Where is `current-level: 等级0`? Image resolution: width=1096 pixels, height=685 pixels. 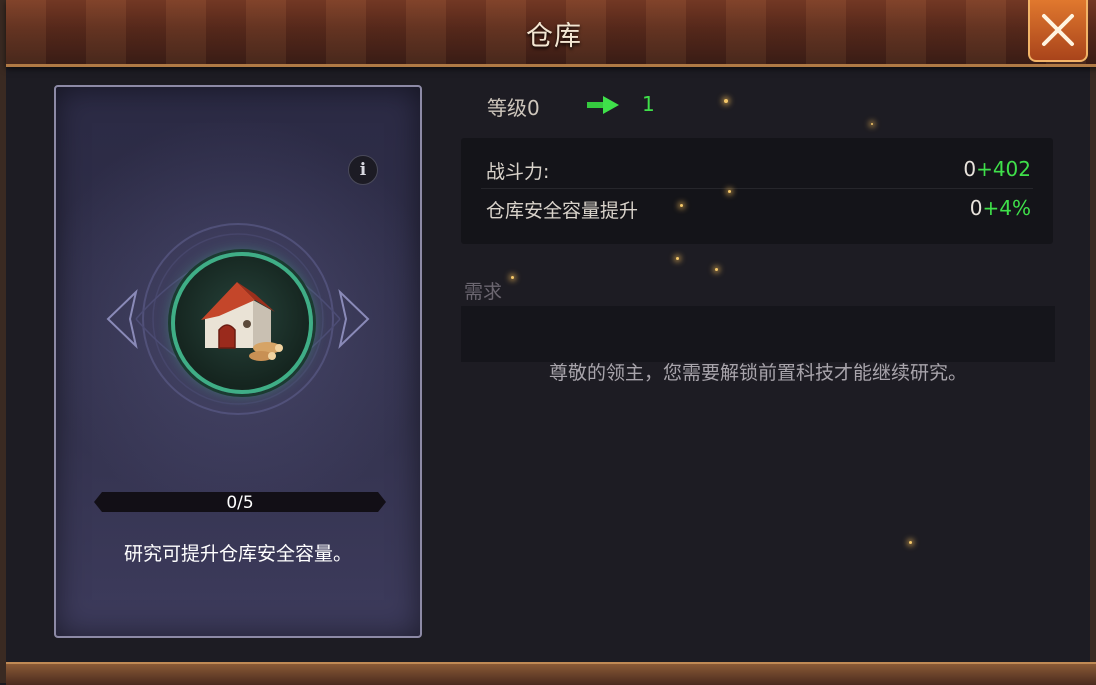 current-level: 等级0 is located at coordinates (513, 108).